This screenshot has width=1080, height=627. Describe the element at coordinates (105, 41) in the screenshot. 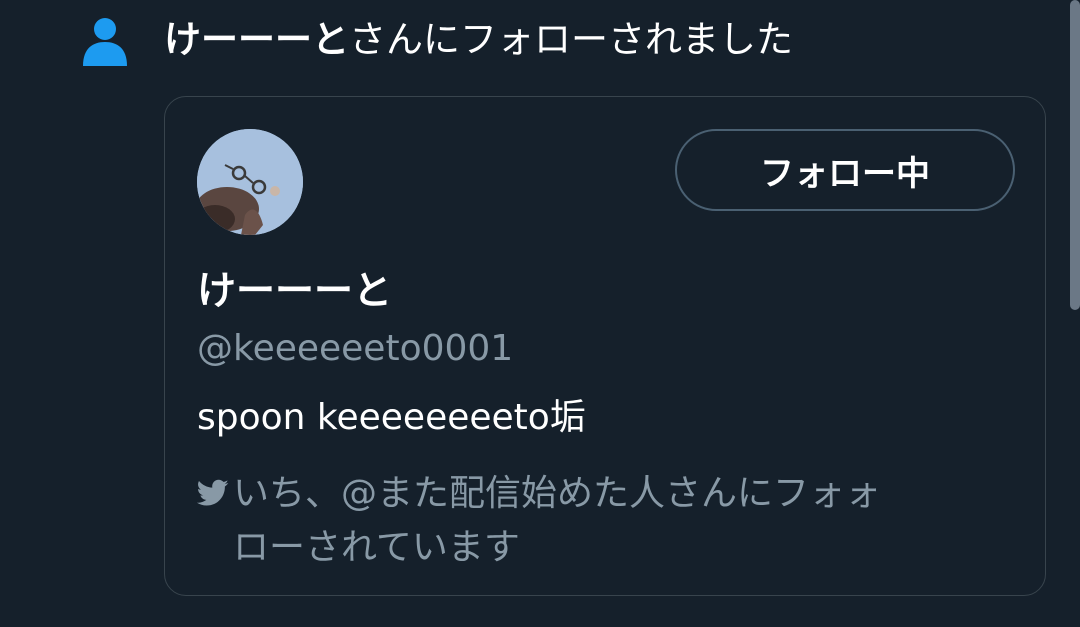

I see `person-icon` at that location.